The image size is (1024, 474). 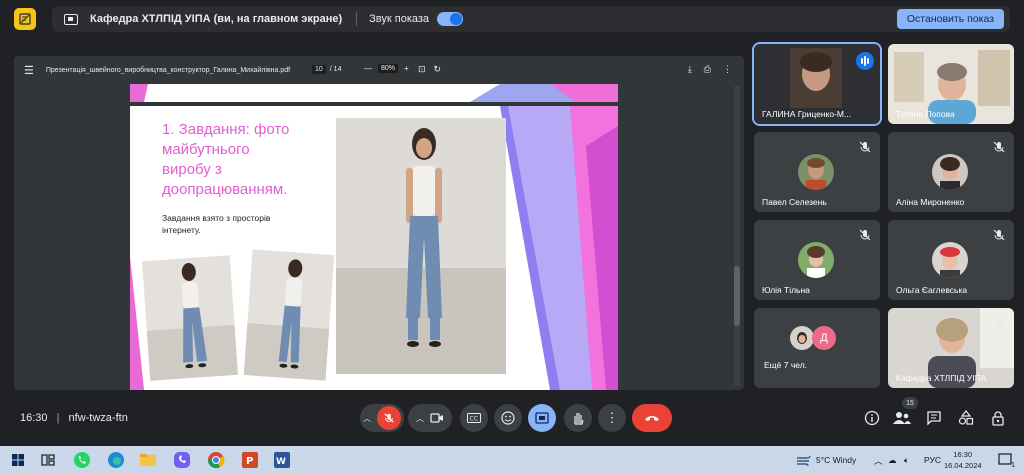 What do you see at coordinates (226, 129) in the screenshot?
I see `slide-title-line: 1. Завдання: фото` at bounding box center [226, 129].